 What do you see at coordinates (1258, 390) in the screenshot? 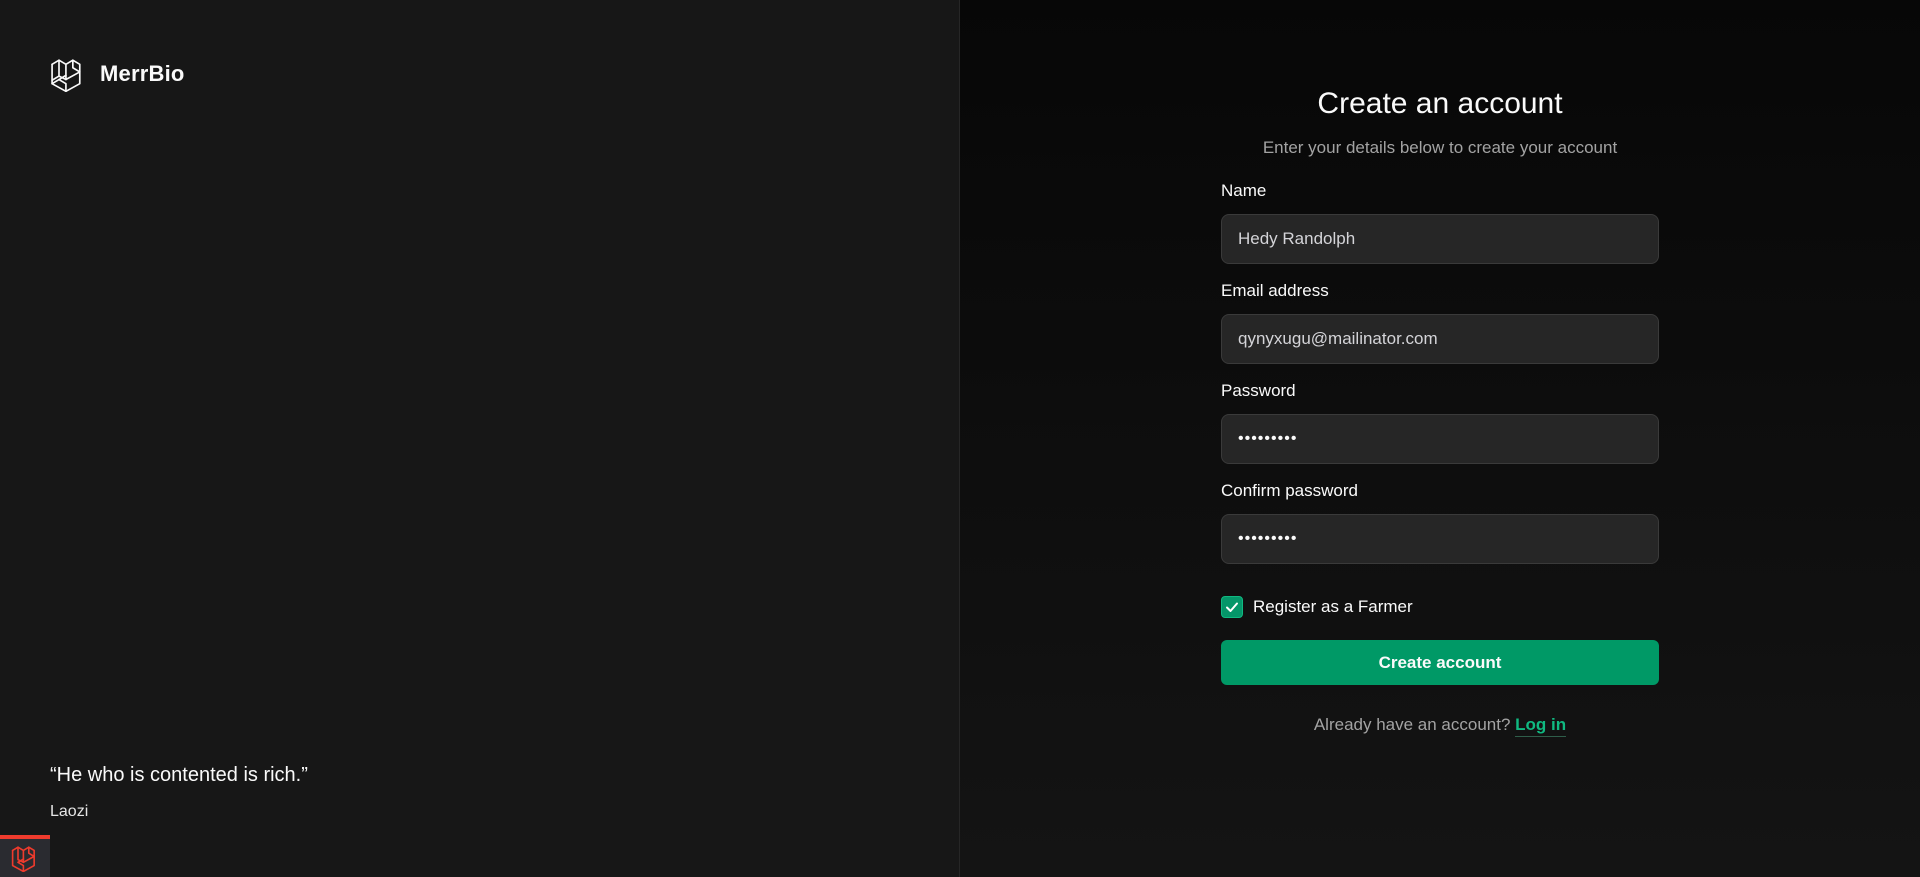
I see `password-label: Password` at bounding box center [1258, 390].